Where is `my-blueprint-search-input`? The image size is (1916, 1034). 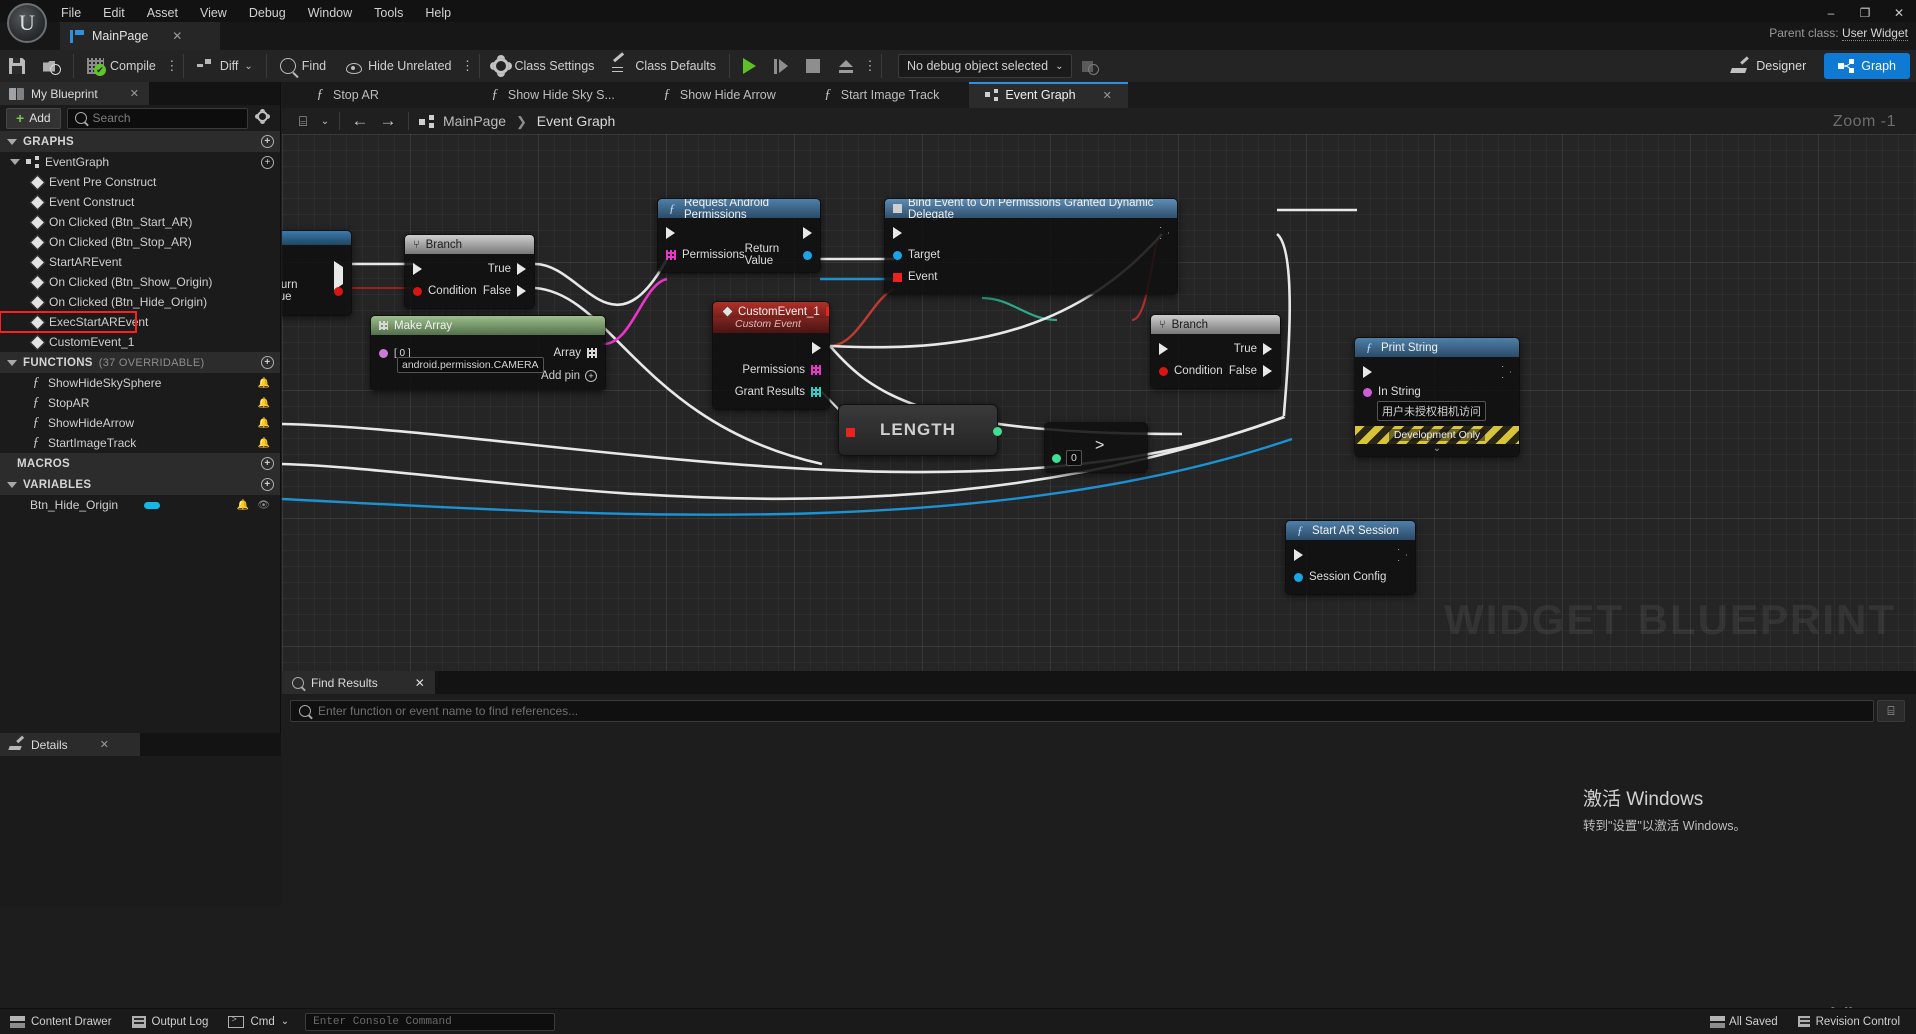 my-blueprint-search-input is located at coordinates (166, 118).